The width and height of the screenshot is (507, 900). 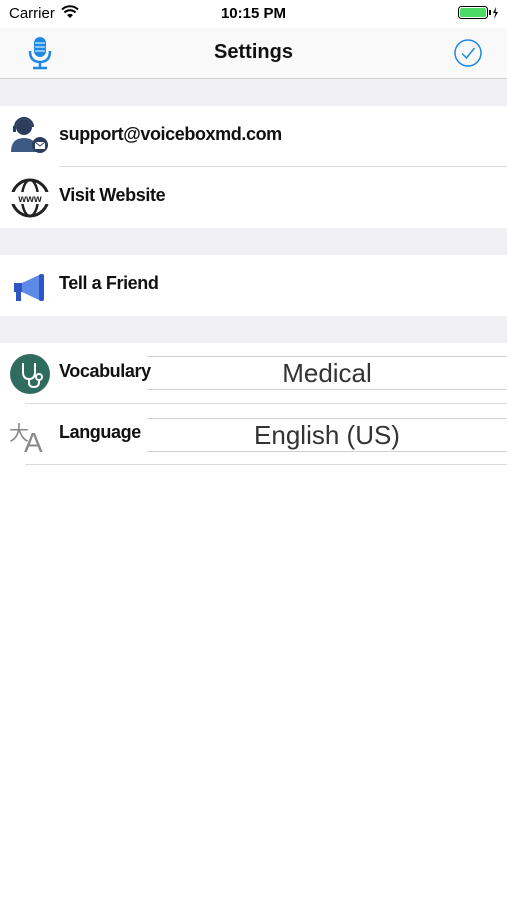 I want to click on stethoscope-icon, so click(x=30, y=374).